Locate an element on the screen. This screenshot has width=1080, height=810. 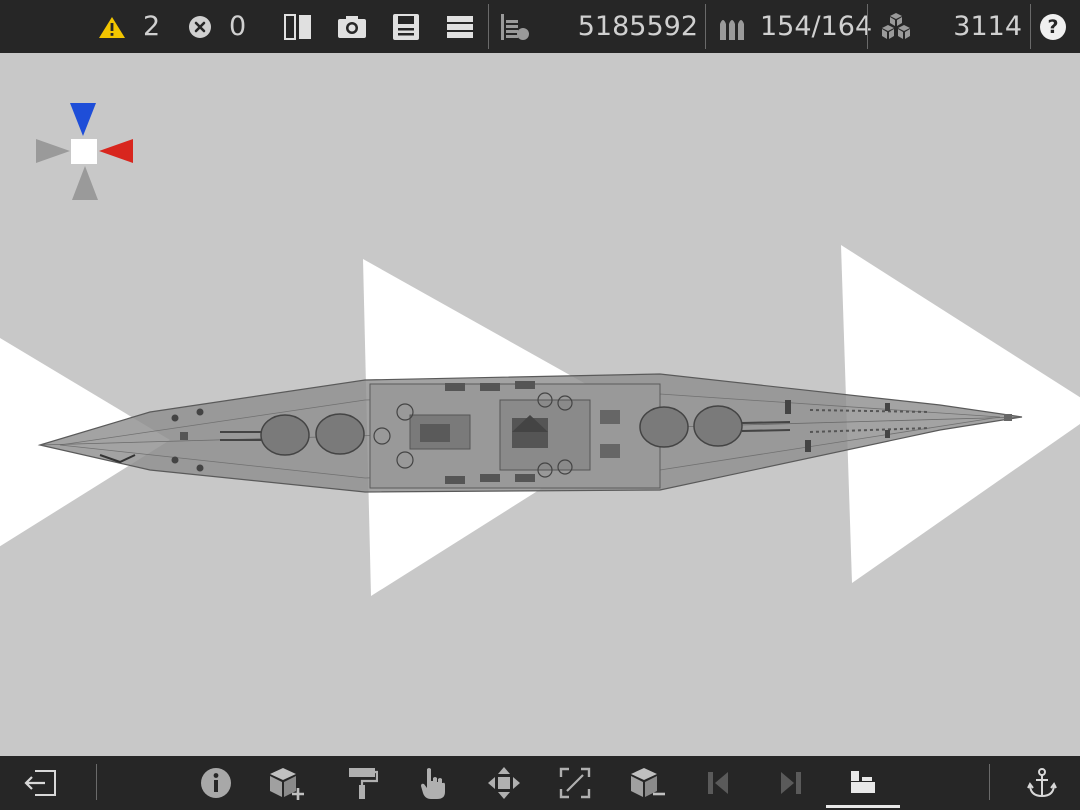
ammo-value: 154/164 is located at coordinates (816, 26).